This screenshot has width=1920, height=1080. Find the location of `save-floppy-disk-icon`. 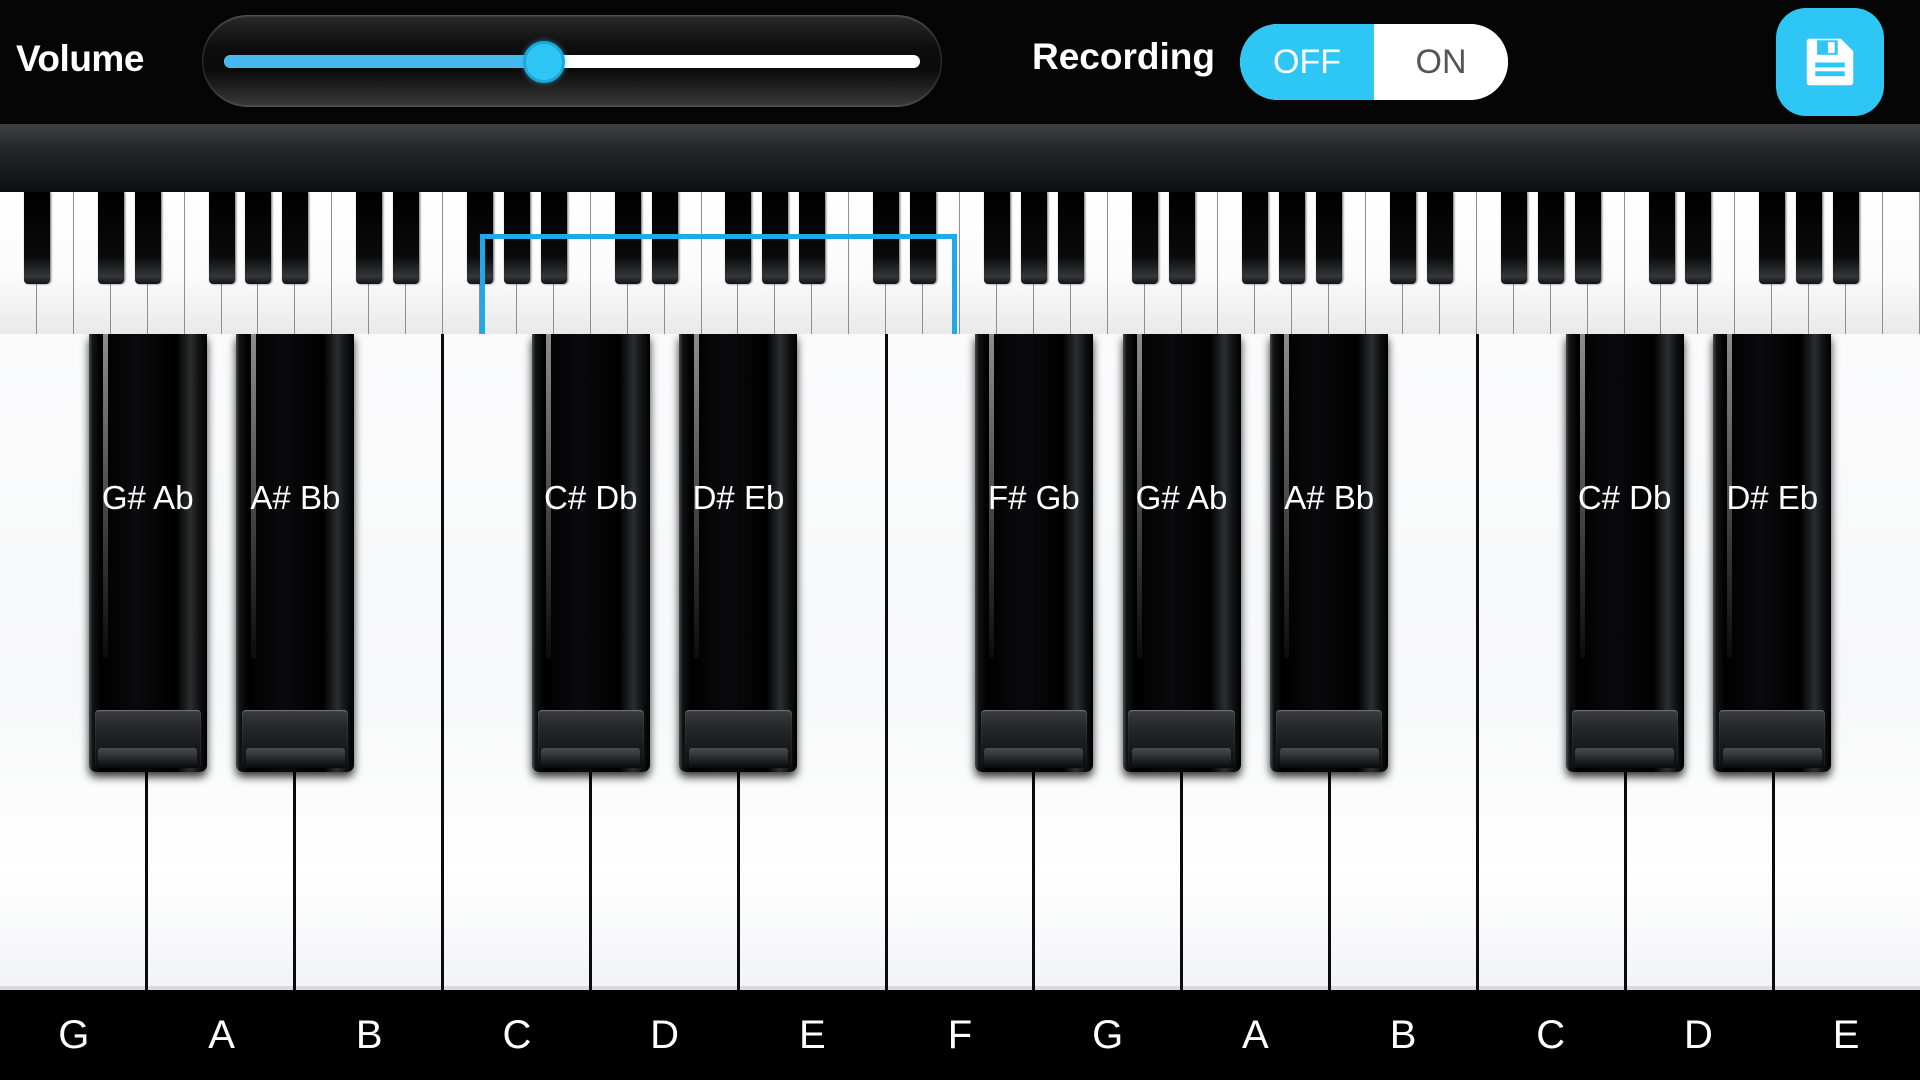

save-floppy-disk-icon is located at coordinates (1830, 62).